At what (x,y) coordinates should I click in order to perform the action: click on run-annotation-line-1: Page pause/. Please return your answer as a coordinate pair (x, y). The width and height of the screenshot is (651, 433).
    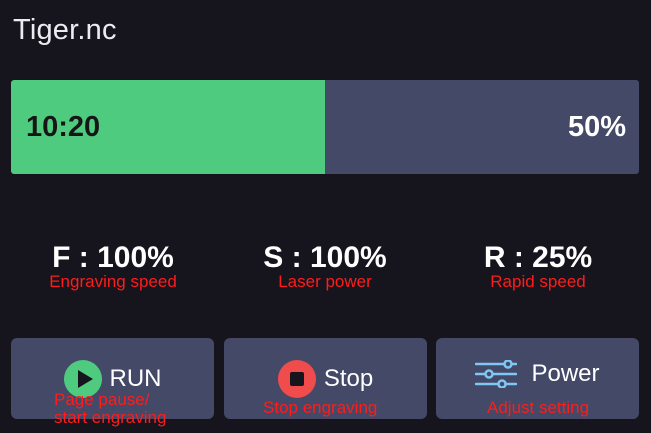
    Looking at the image, I should click on (102, 399).